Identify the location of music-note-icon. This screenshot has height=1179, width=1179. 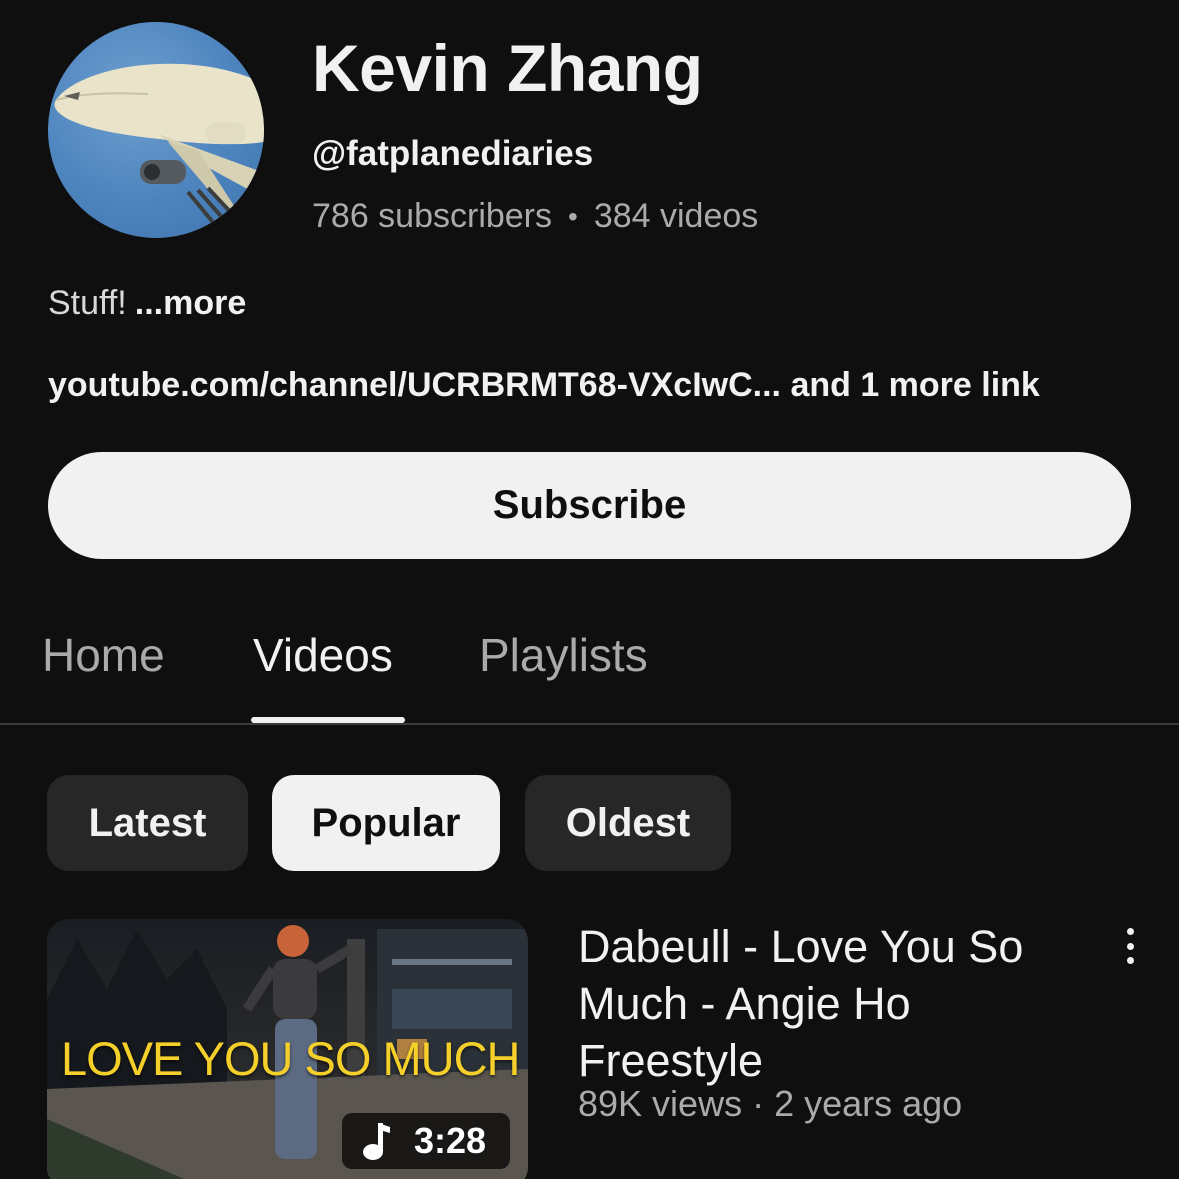
(376, 1141).